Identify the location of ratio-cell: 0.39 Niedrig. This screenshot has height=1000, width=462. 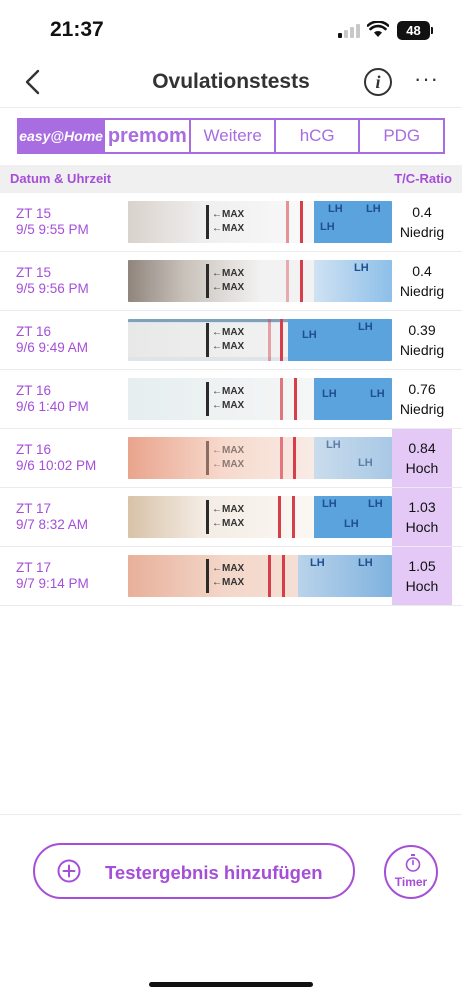
(422, 340).